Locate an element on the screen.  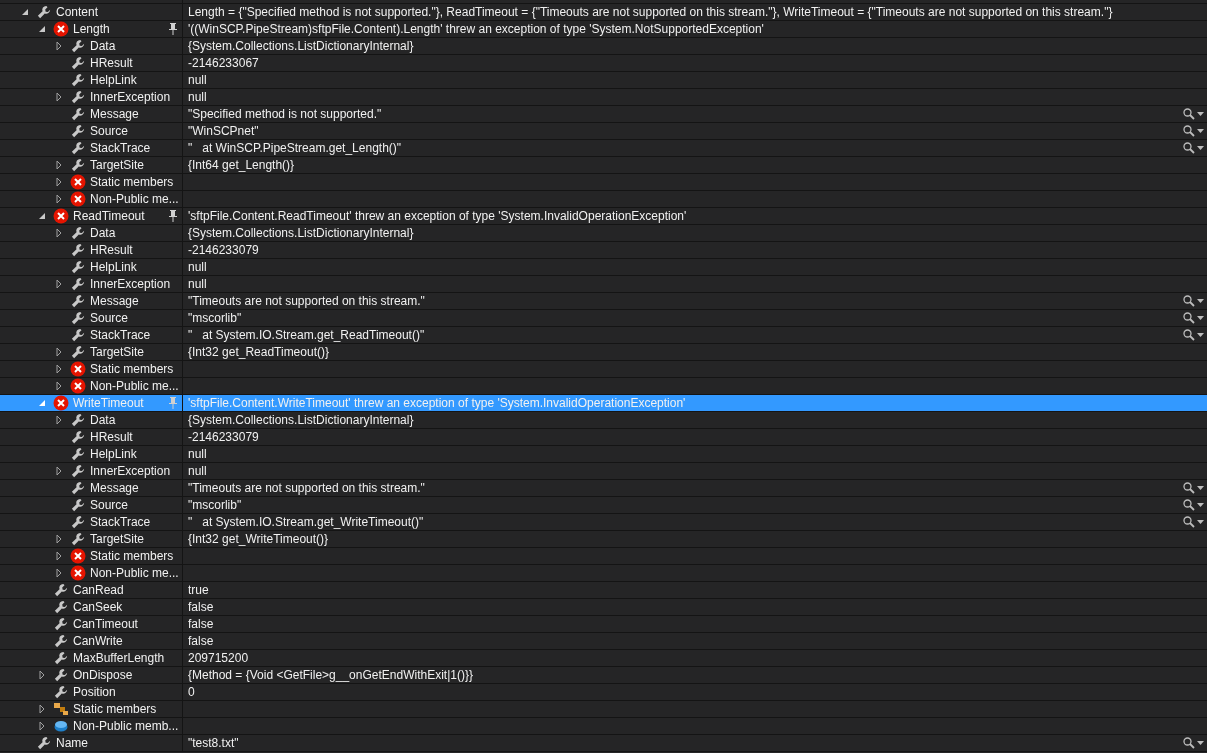
watch-row: Content Length = {"Specified method is not supported."}, ReadTimeout = {"Timeouts are not supported on this stream."}, WriteTimeout = {"Timeouts are not supported on this stream."} is located at coordinates (603, 12).